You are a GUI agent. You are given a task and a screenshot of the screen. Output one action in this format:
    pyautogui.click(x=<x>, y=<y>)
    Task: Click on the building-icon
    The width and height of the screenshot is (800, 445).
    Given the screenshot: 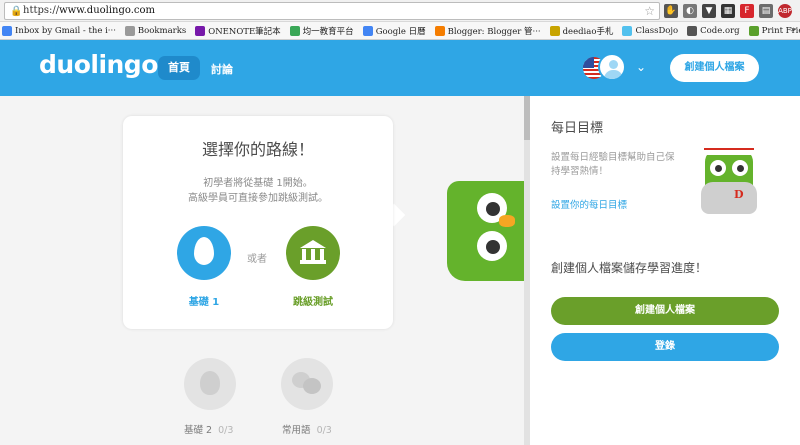 What is the action you would take?
    pyautogui.click(x=313, y=252)
    